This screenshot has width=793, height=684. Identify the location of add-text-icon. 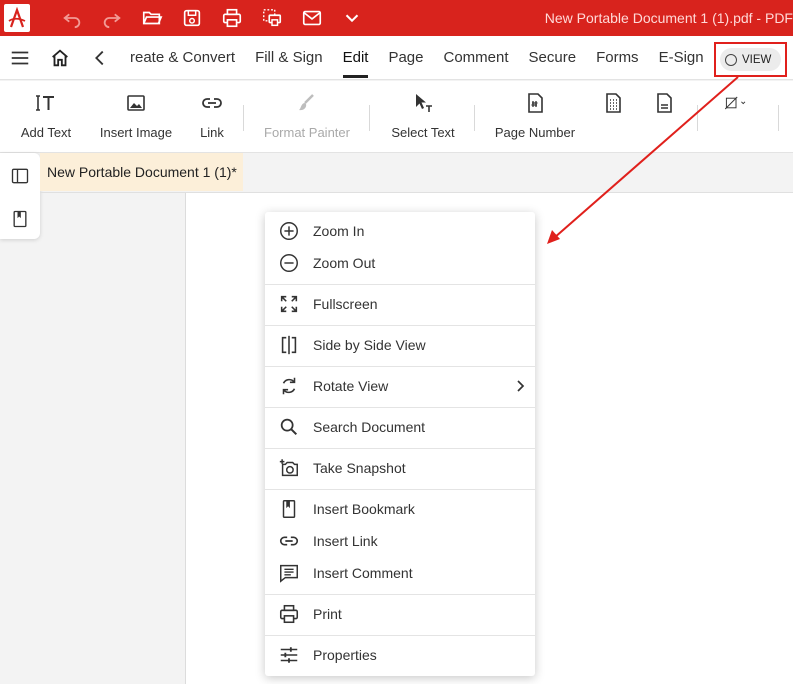
(46, 103).